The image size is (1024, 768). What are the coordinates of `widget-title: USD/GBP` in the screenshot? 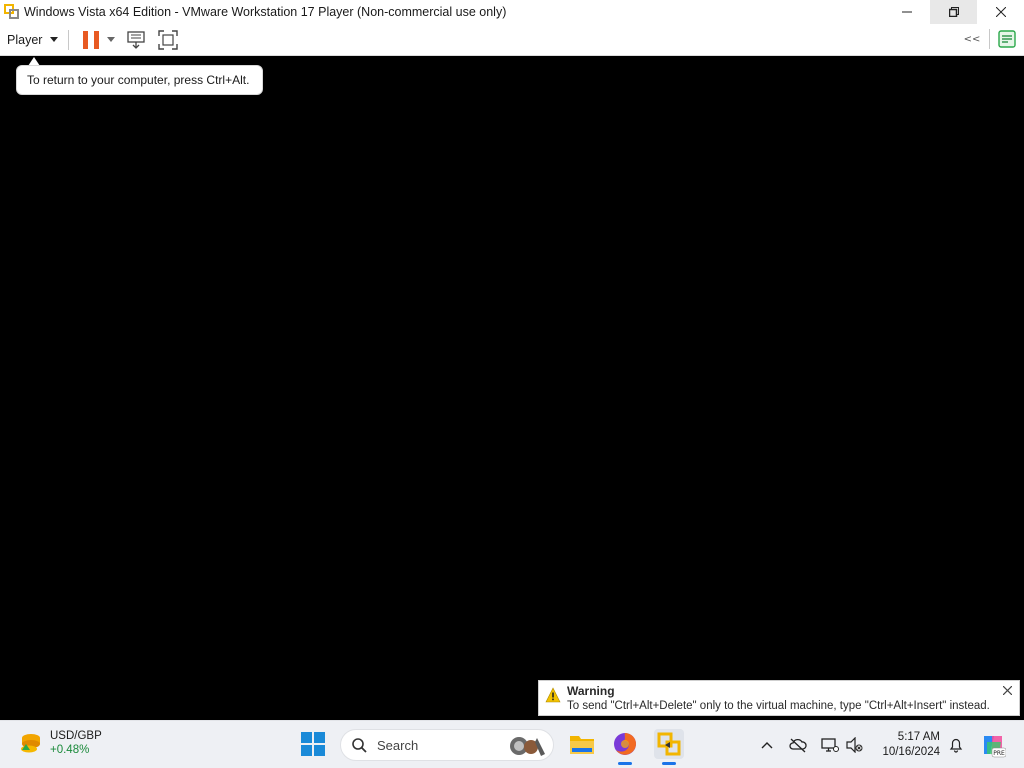 It's located at (76, 736).